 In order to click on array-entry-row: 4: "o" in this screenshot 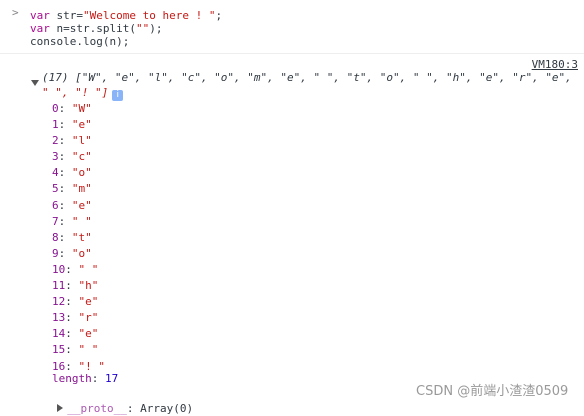, I will do `click(78, 173)`.